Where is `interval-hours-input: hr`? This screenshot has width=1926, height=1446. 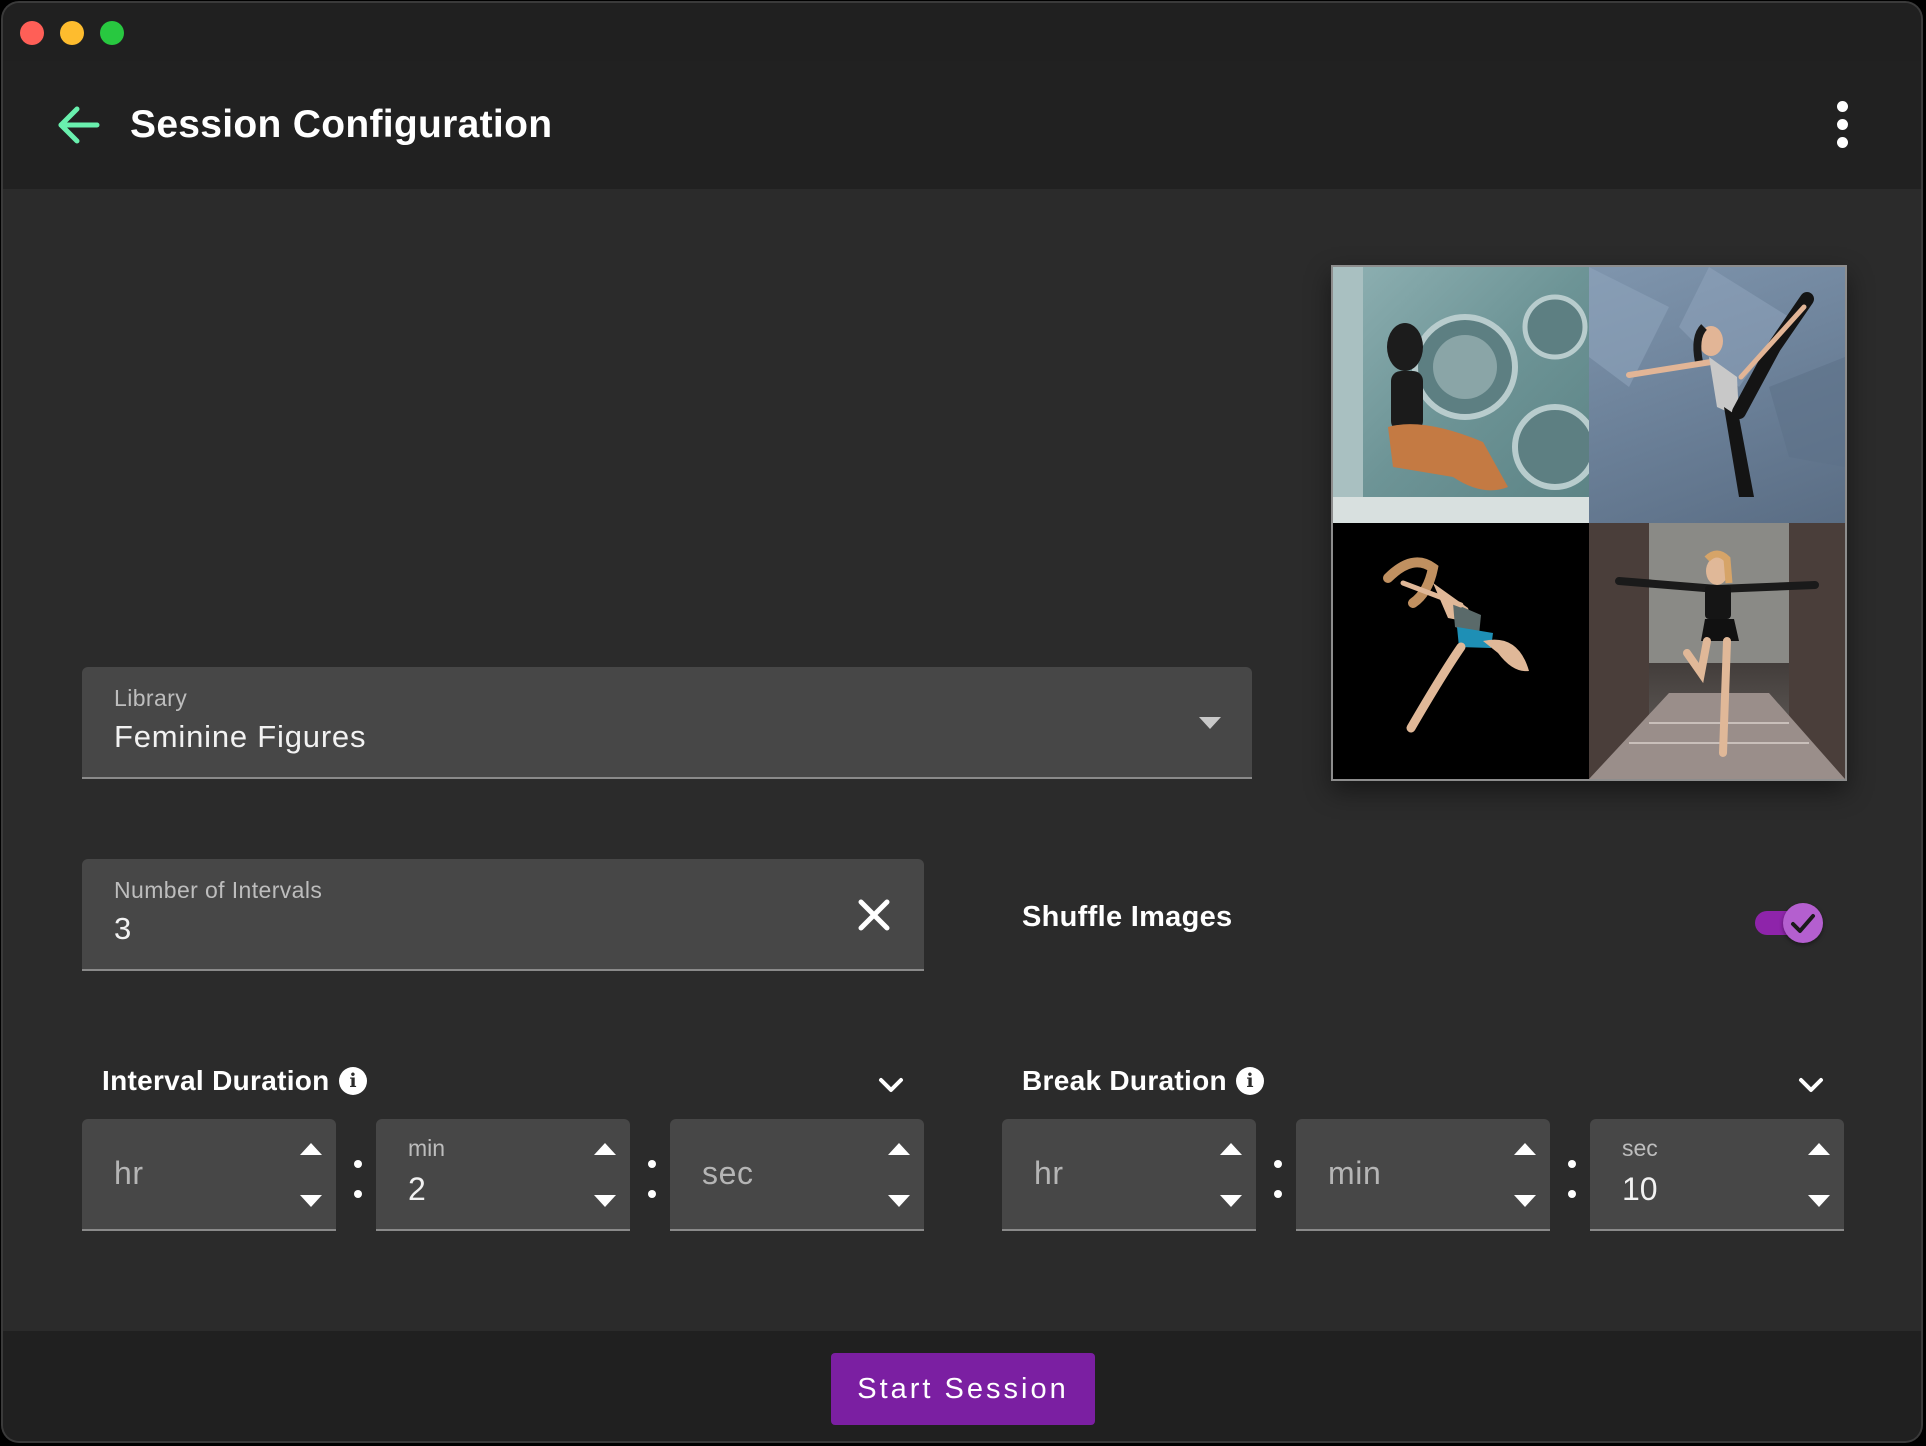 interval-hours-input: hr is located at coordinates (209, 1175).